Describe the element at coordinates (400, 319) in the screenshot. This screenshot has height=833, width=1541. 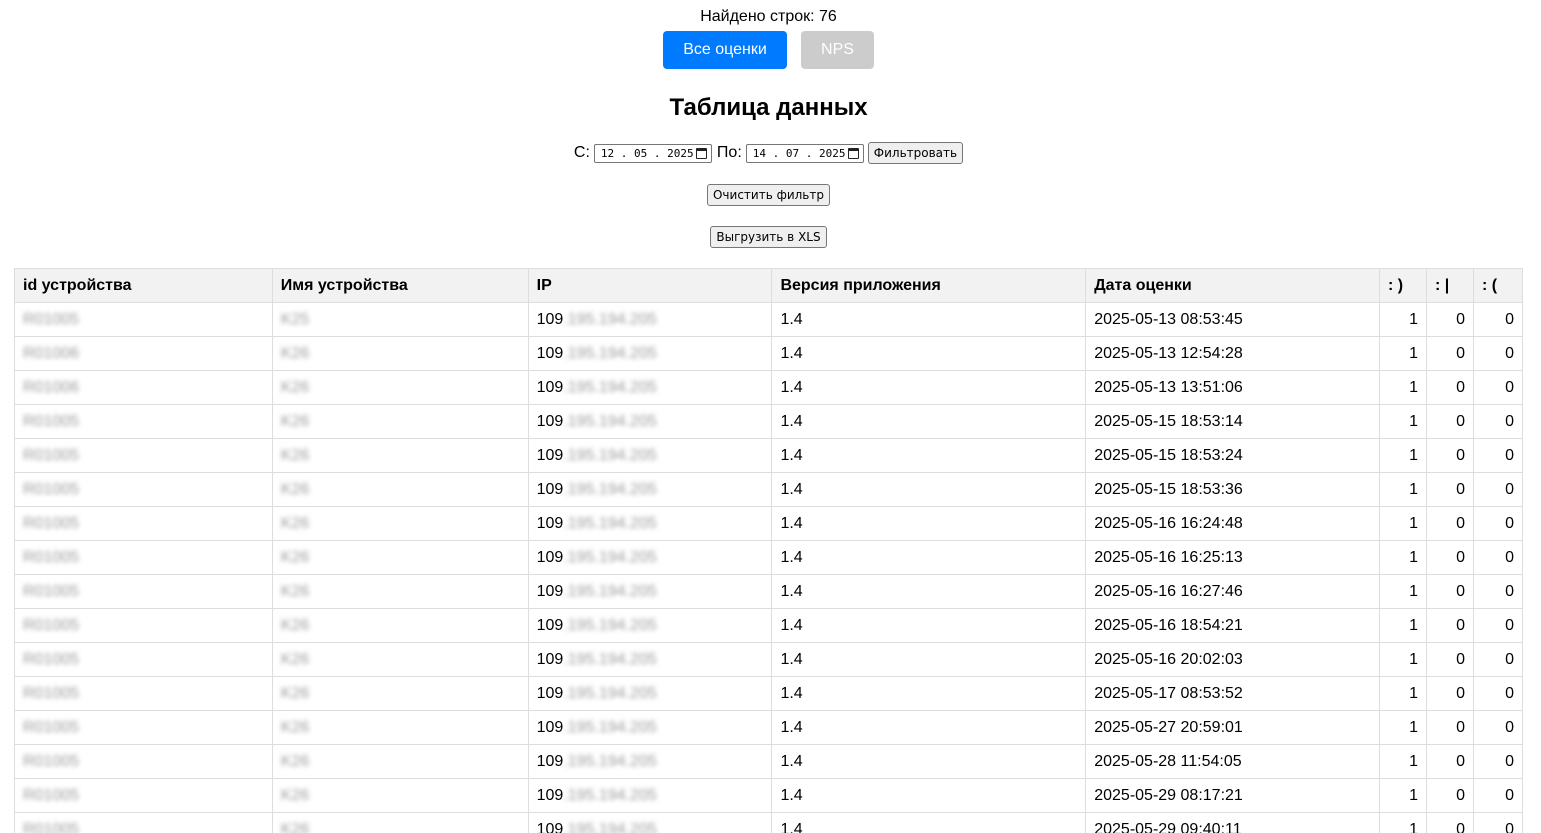
I see `cell-device-name: K25` at that location.